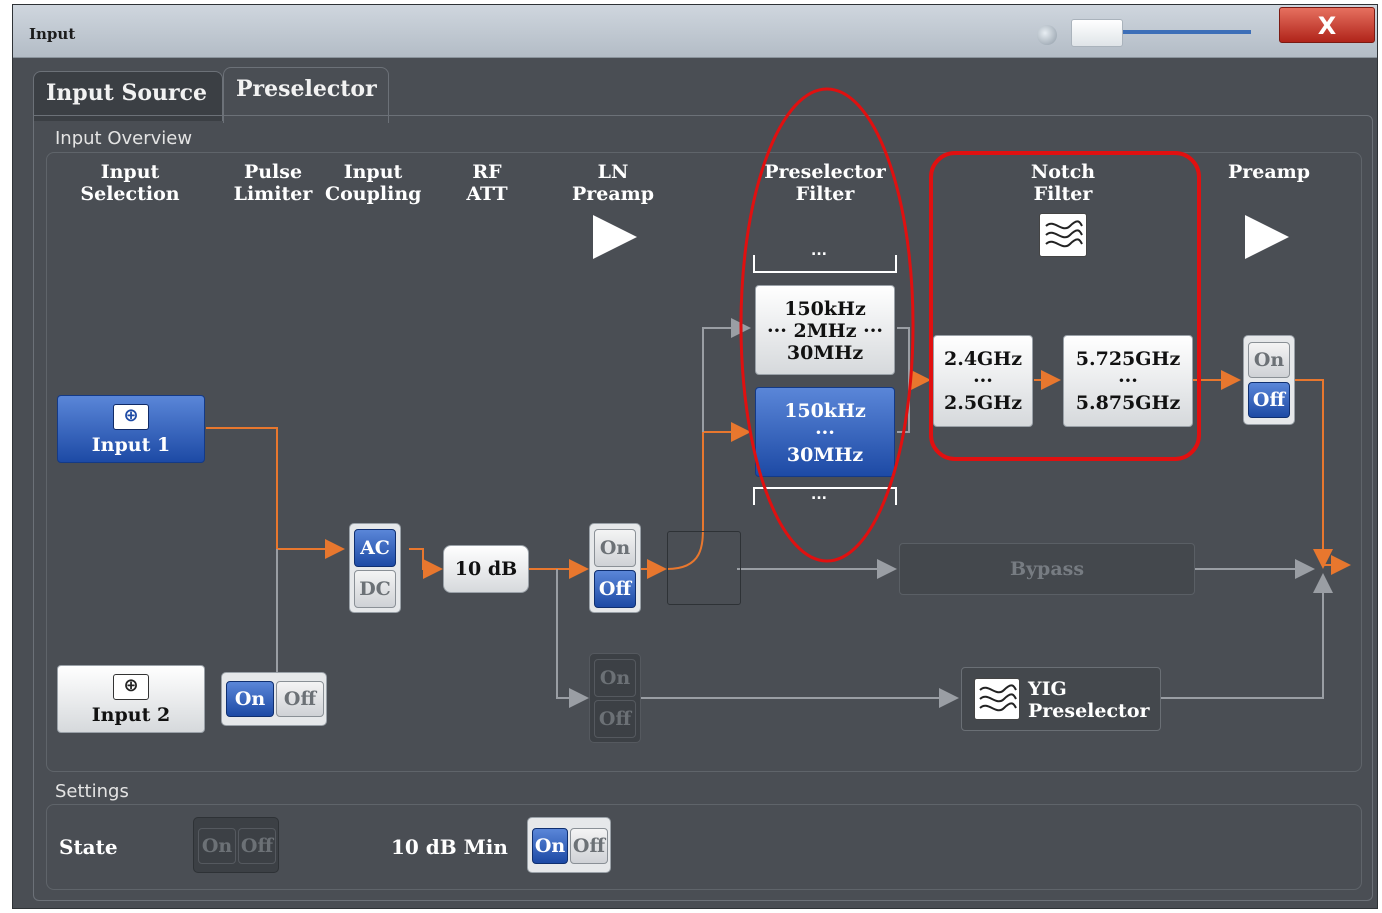  Describe the element at coordinates (1128, 381) in the screenshot. I see `notch-band-5-725ghz: 5.725GHz ··· 5.875GHz` at that location.